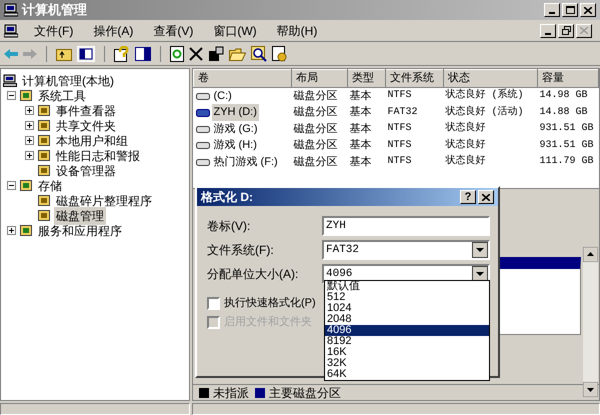 The height and width of the screenshot is (415, 600). I want to click on tree-item: 服务和应用程序, so click(80, 231).